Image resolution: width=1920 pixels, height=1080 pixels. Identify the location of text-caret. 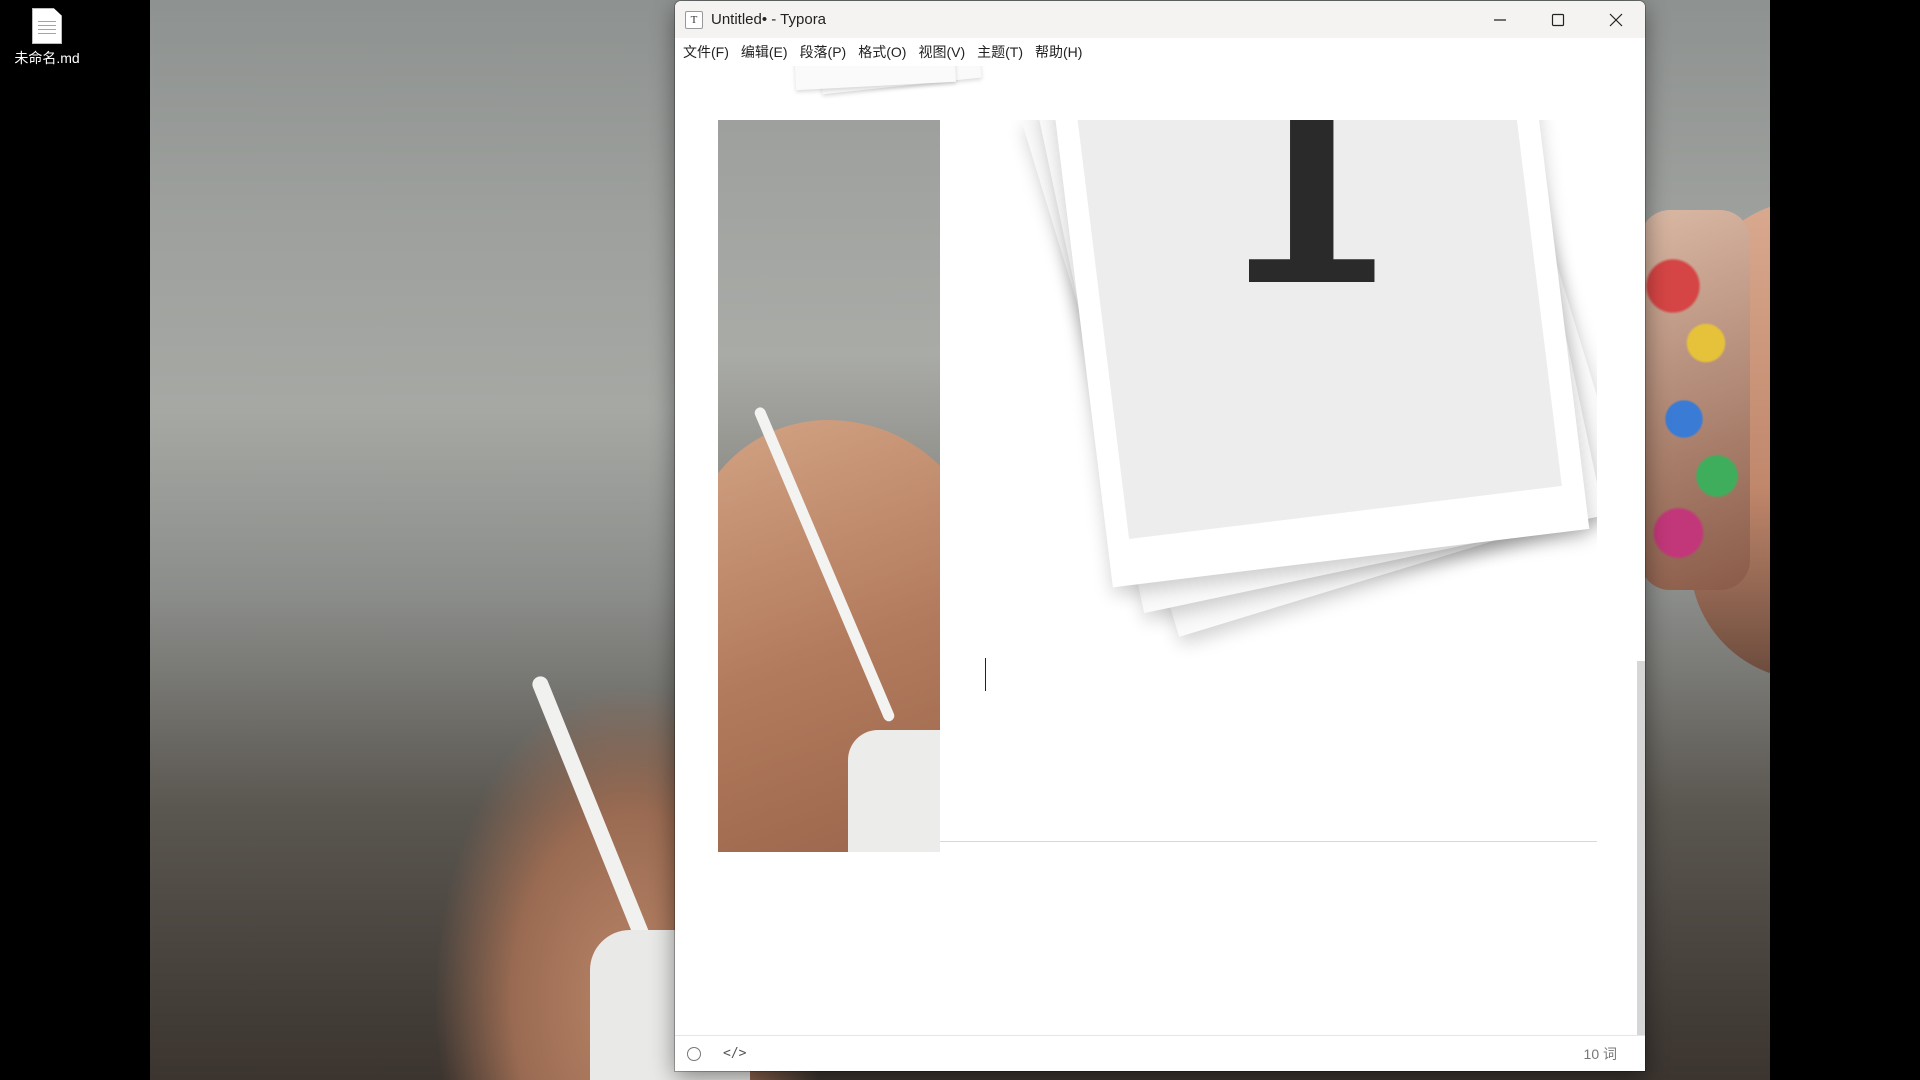
(985, 674).